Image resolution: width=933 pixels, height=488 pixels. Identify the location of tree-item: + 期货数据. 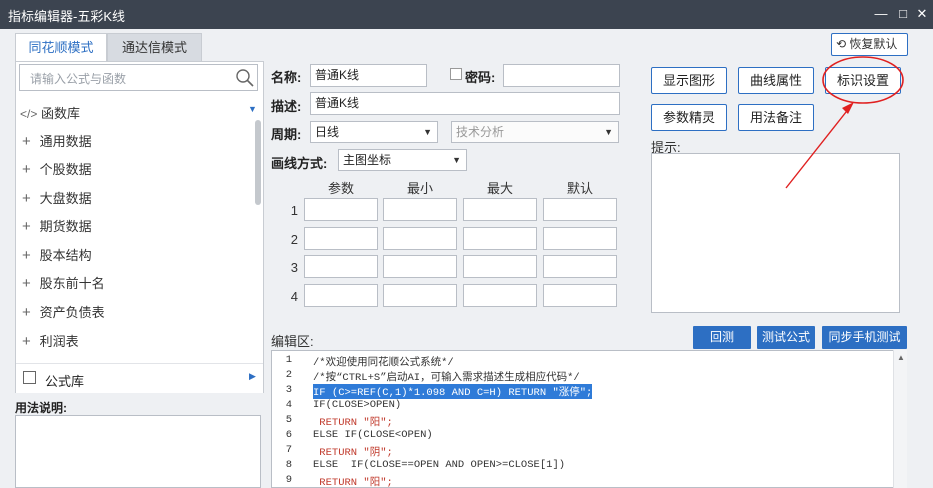
(57, 225).